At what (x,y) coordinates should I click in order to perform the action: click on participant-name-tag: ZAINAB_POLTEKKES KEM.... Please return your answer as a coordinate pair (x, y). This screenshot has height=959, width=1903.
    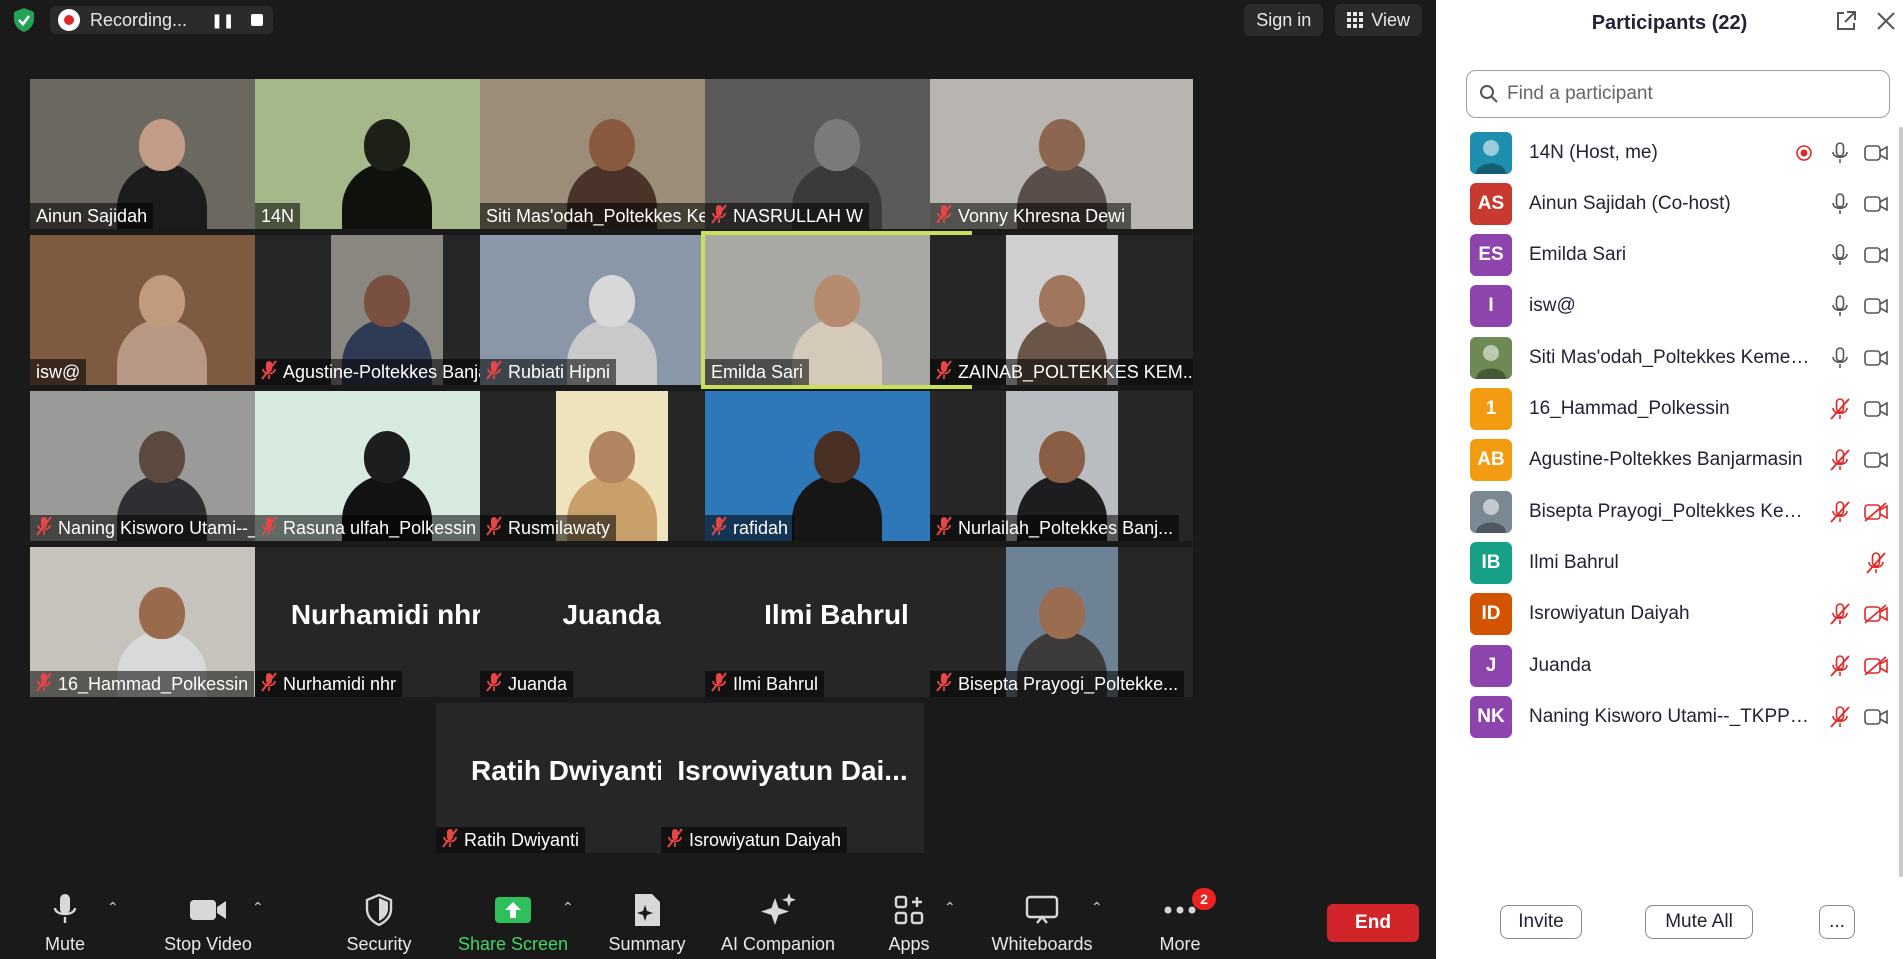
    Looking at the image, I should click on (1061, 372).